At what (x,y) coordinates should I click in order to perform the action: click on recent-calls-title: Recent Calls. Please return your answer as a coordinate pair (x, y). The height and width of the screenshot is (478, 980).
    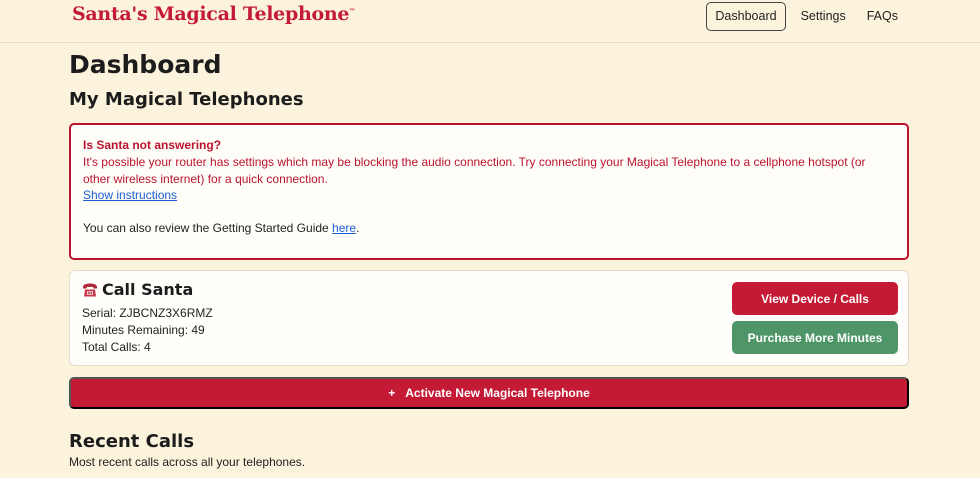
    Looking at the image, I should click on (132, 441).